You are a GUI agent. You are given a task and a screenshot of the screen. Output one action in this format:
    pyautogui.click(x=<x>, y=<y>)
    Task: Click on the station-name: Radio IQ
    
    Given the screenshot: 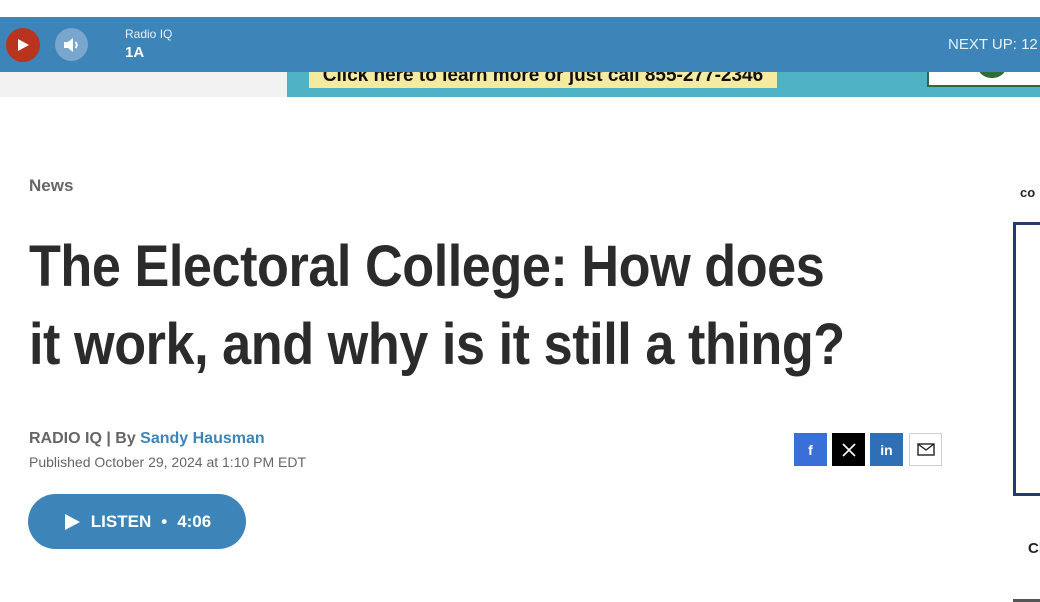 What is the action you would take?
    pyautogui.click(x=149, y=34)
    